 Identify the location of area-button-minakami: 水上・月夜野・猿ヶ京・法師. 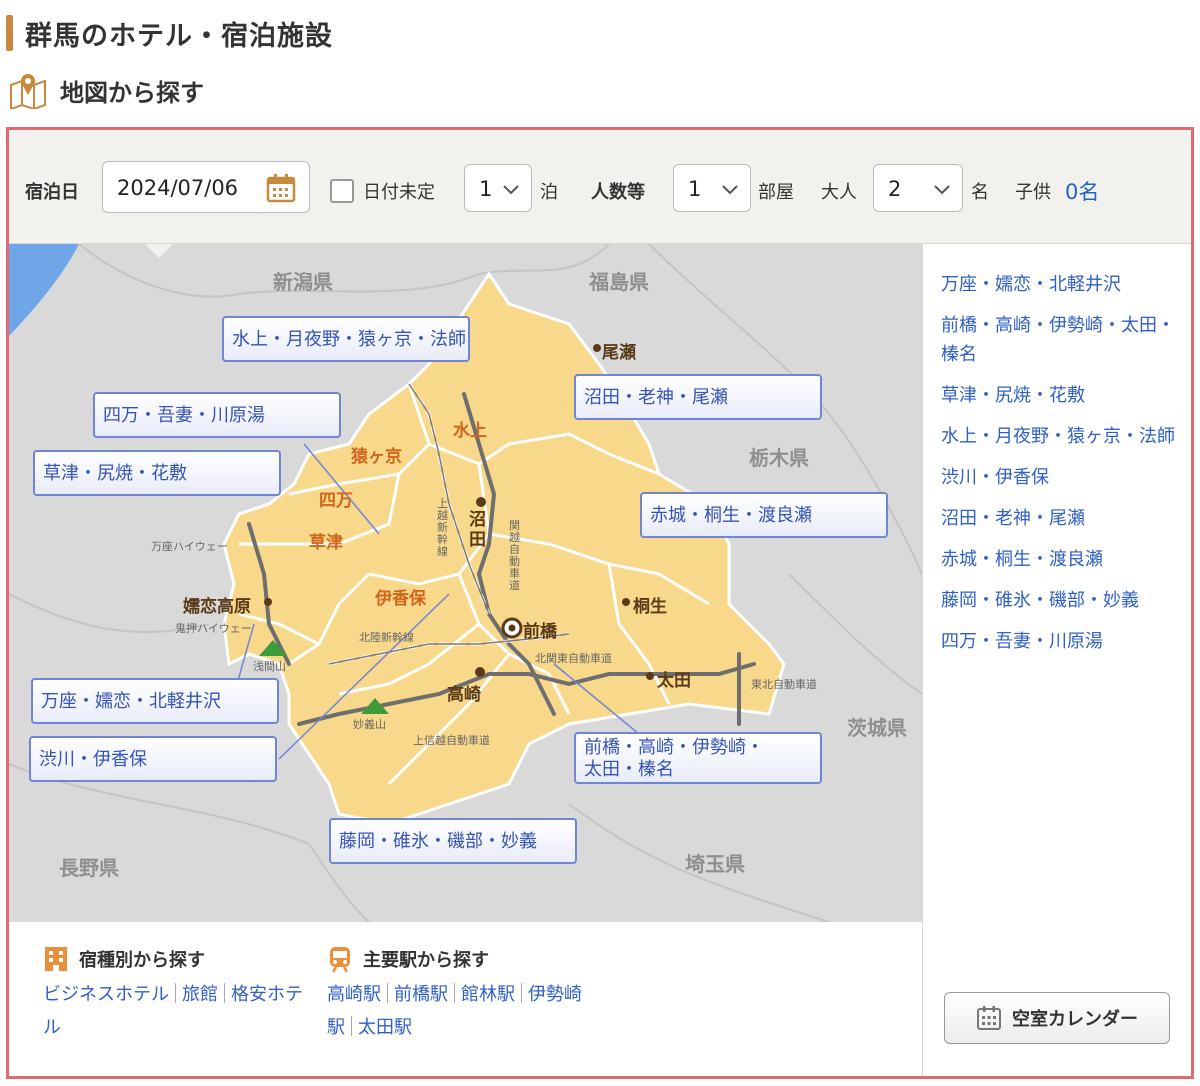
(346, 339).